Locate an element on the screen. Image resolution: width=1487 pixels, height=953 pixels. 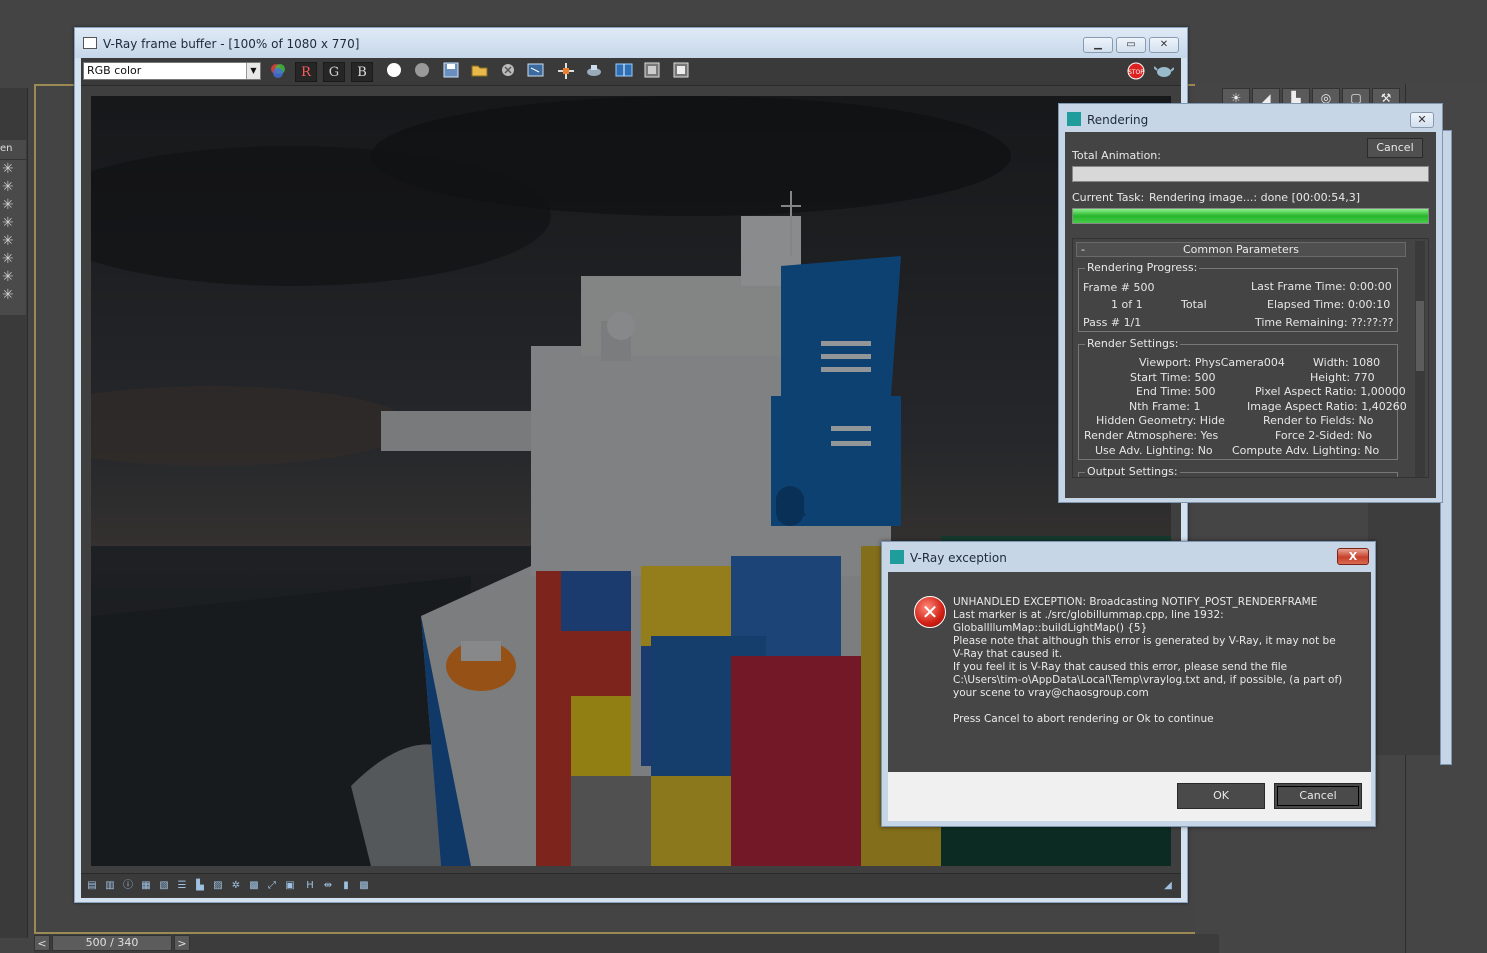
current-task-progress is located at coordinates (1250, 216).